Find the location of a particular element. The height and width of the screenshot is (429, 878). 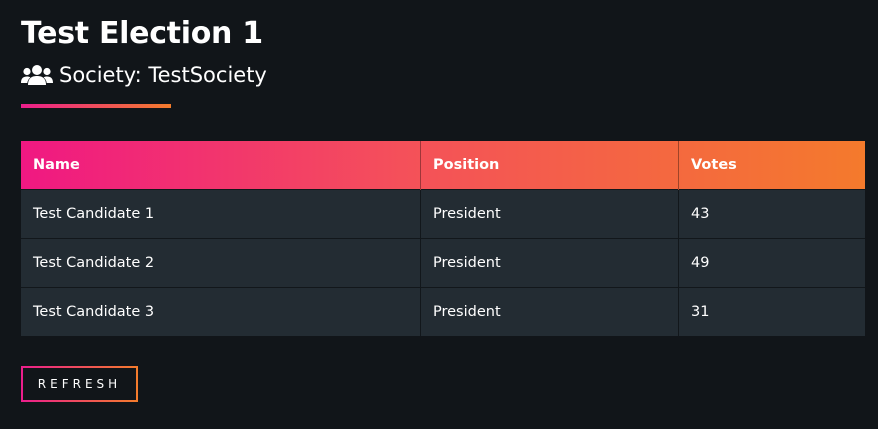

table-row: Test Candidate 2 President 49 is located at coordinates (443, 263).